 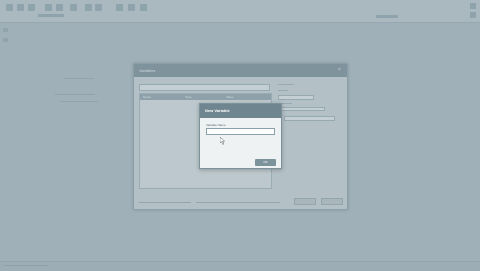 I want to click on file-icon, so click(x=9, y=7).